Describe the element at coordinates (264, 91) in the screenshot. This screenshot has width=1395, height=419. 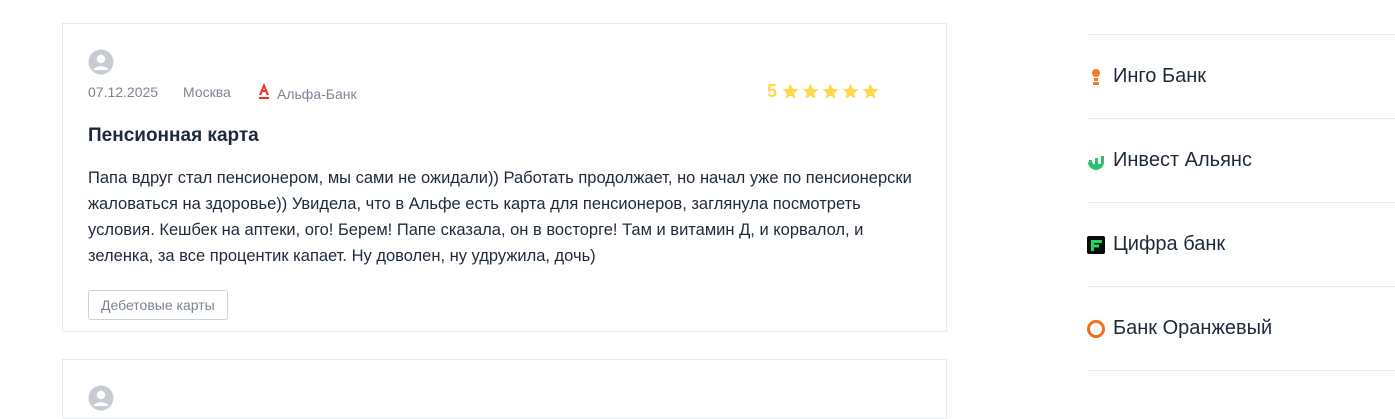
I see `alfa-bank-logo-icon` at that location.